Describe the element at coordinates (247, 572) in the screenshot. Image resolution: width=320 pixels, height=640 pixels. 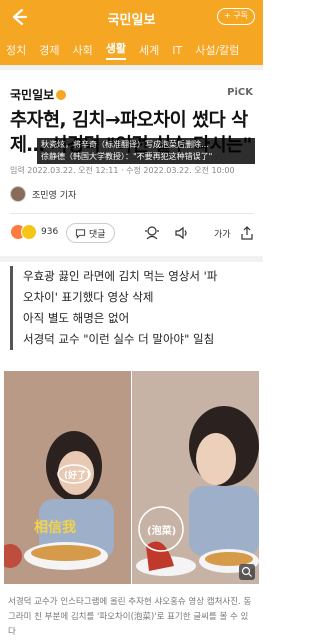
I see `zoom-icon` at that location.